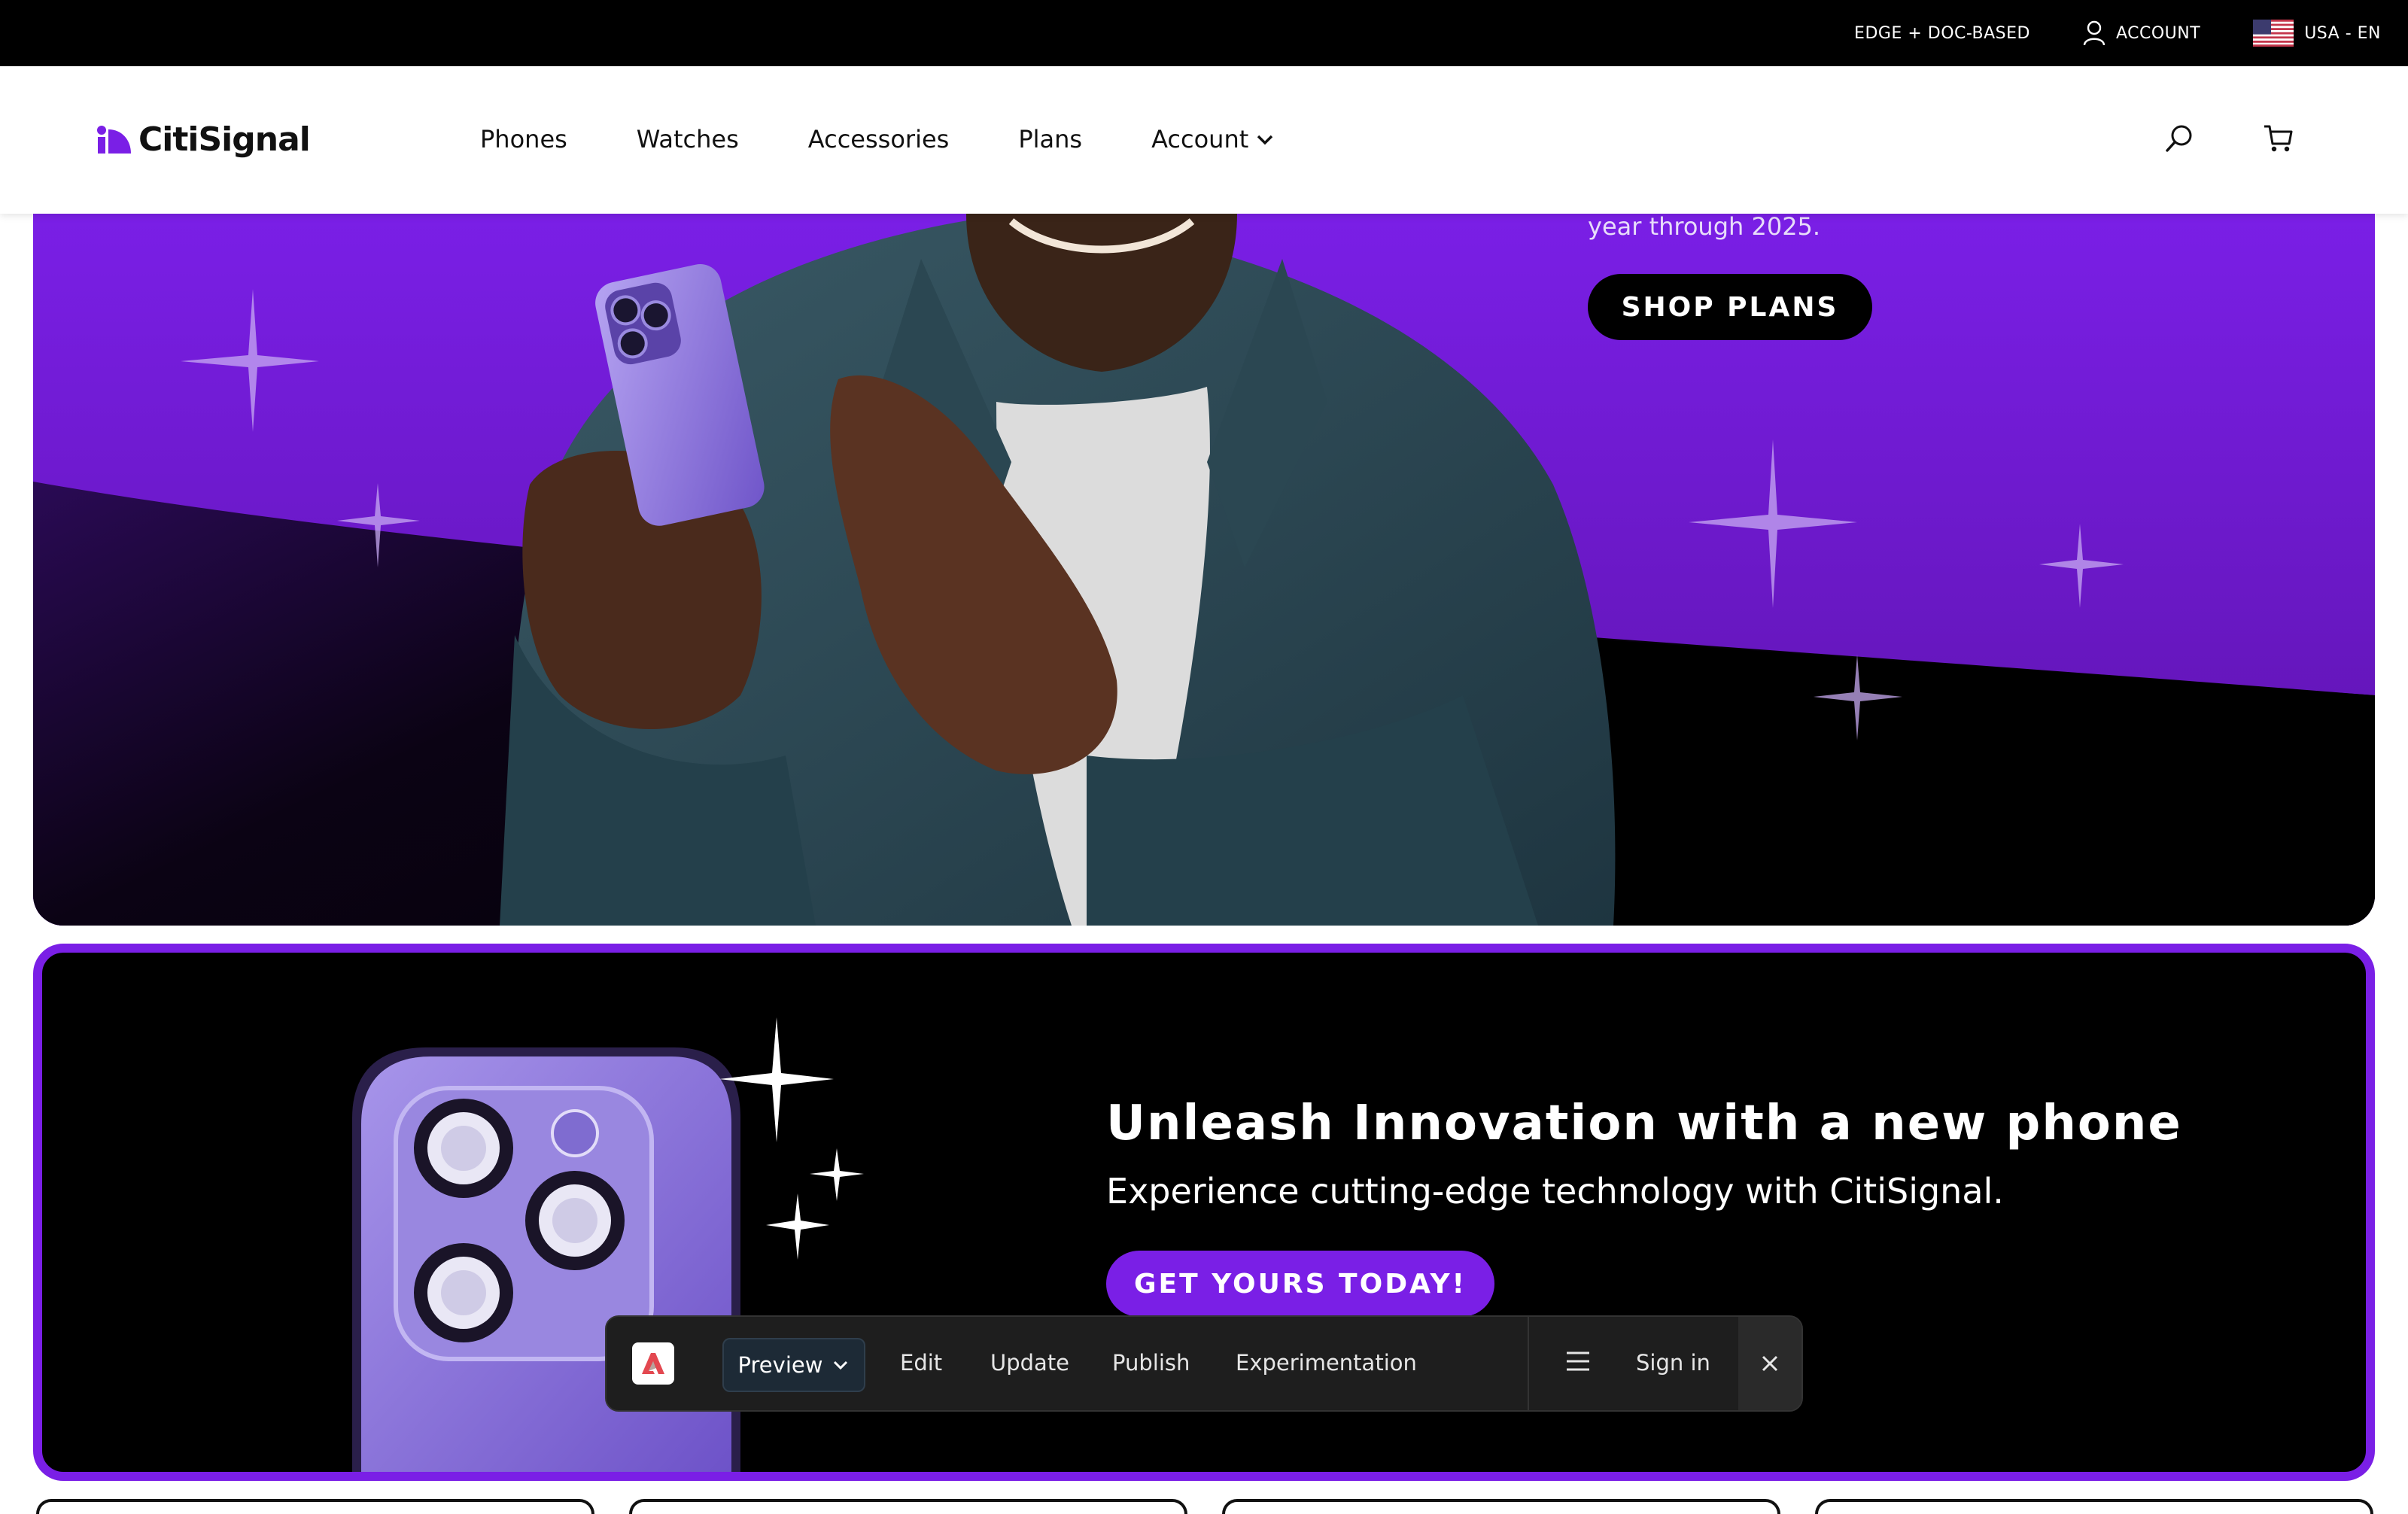 The width and height of the screenshot is (2408, 1514). Describe the element at coordinates (780, 1365) in the screenshot. I see `preview-label: Preview` at that location.